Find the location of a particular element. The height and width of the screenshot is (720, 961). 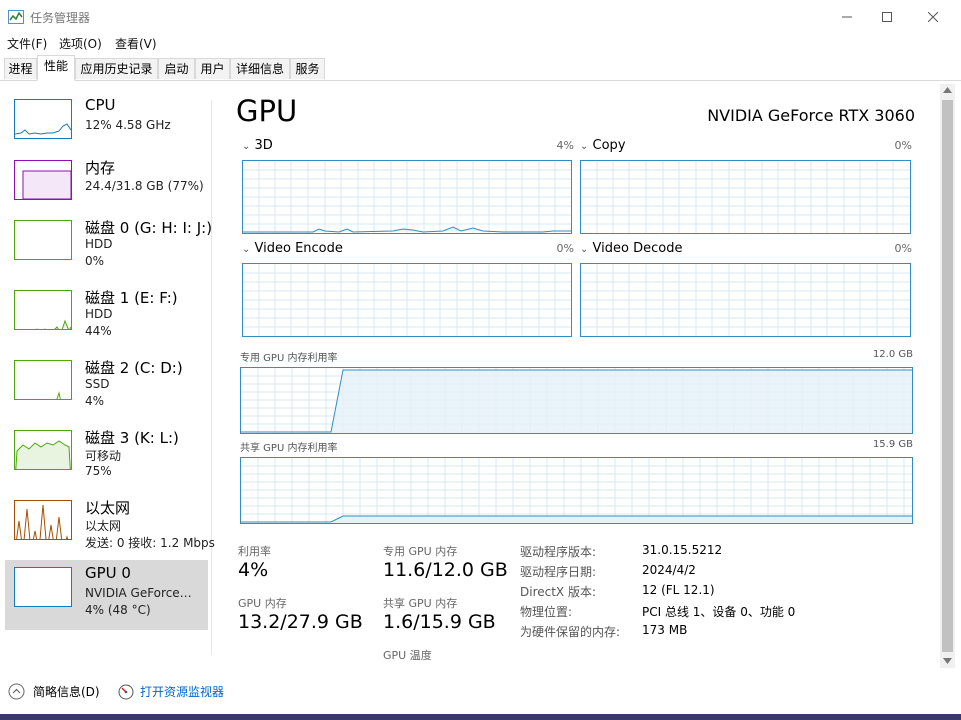

menu-options: 选项(O) is located at coordinates (80, 43).